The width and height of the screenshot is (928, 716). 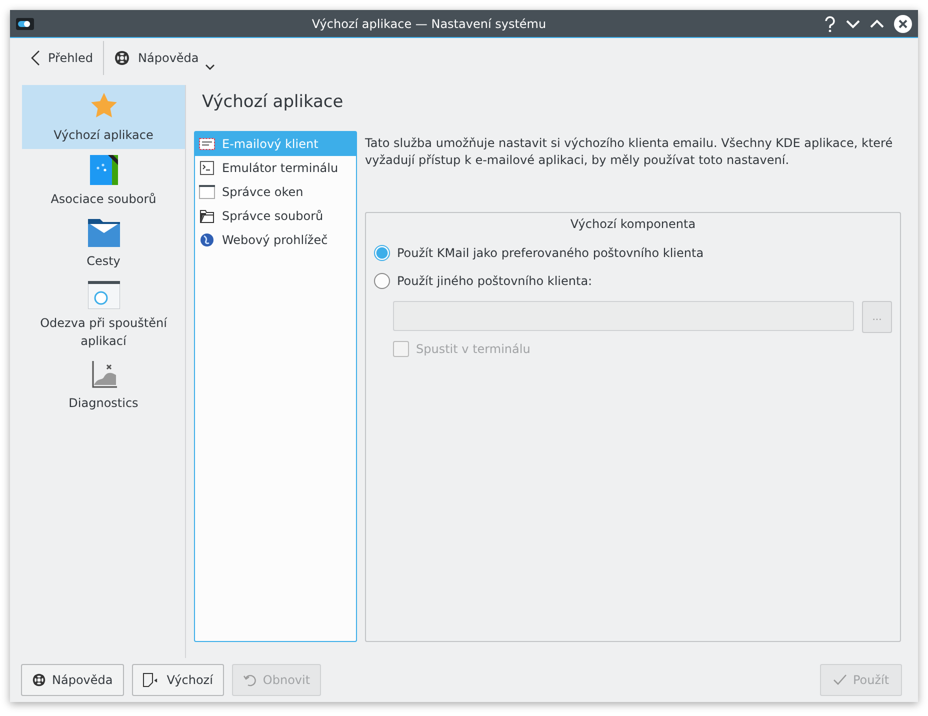 I want to click on list-item: Emulátor terminálu, so click(x=275, y=168).